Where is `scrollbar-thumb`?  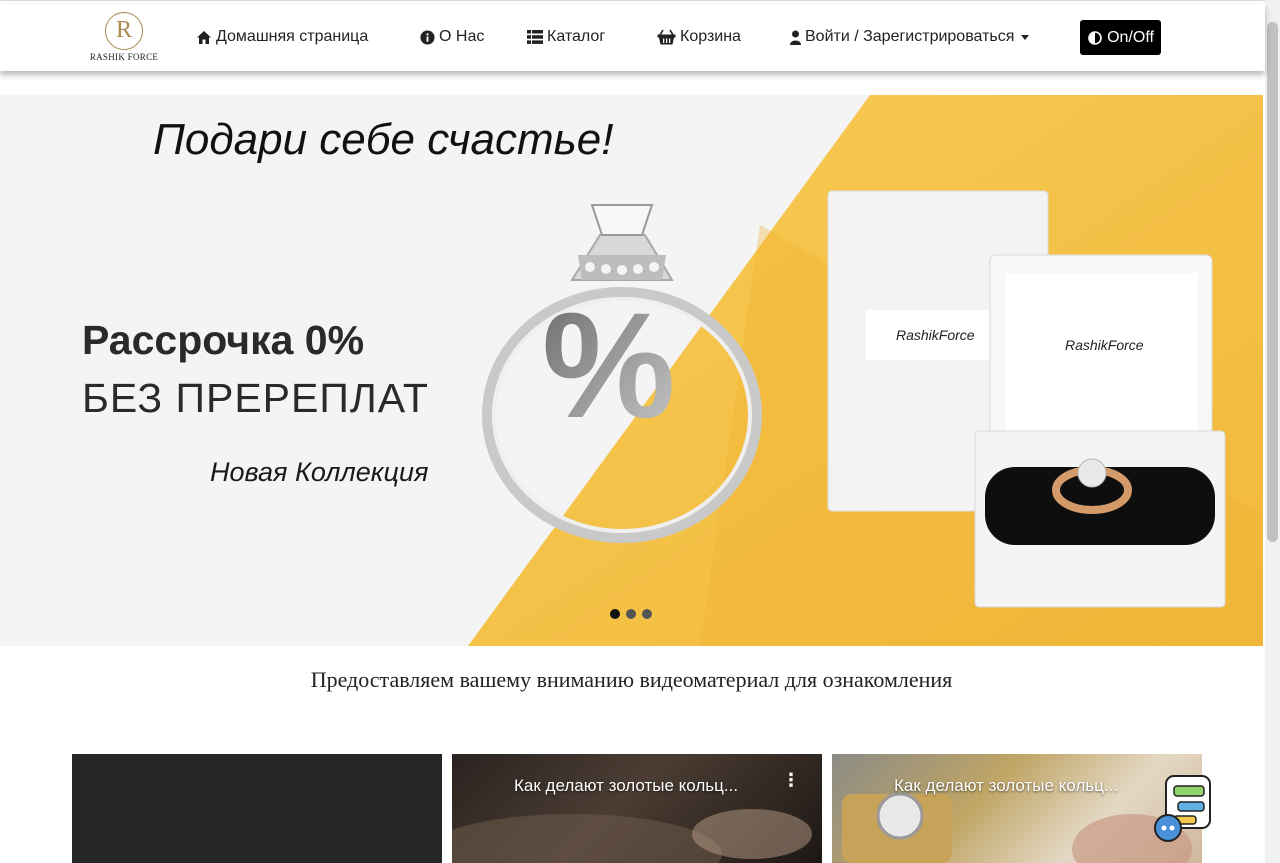
scrollbar-thumb is located at coordinates (1272, 282).